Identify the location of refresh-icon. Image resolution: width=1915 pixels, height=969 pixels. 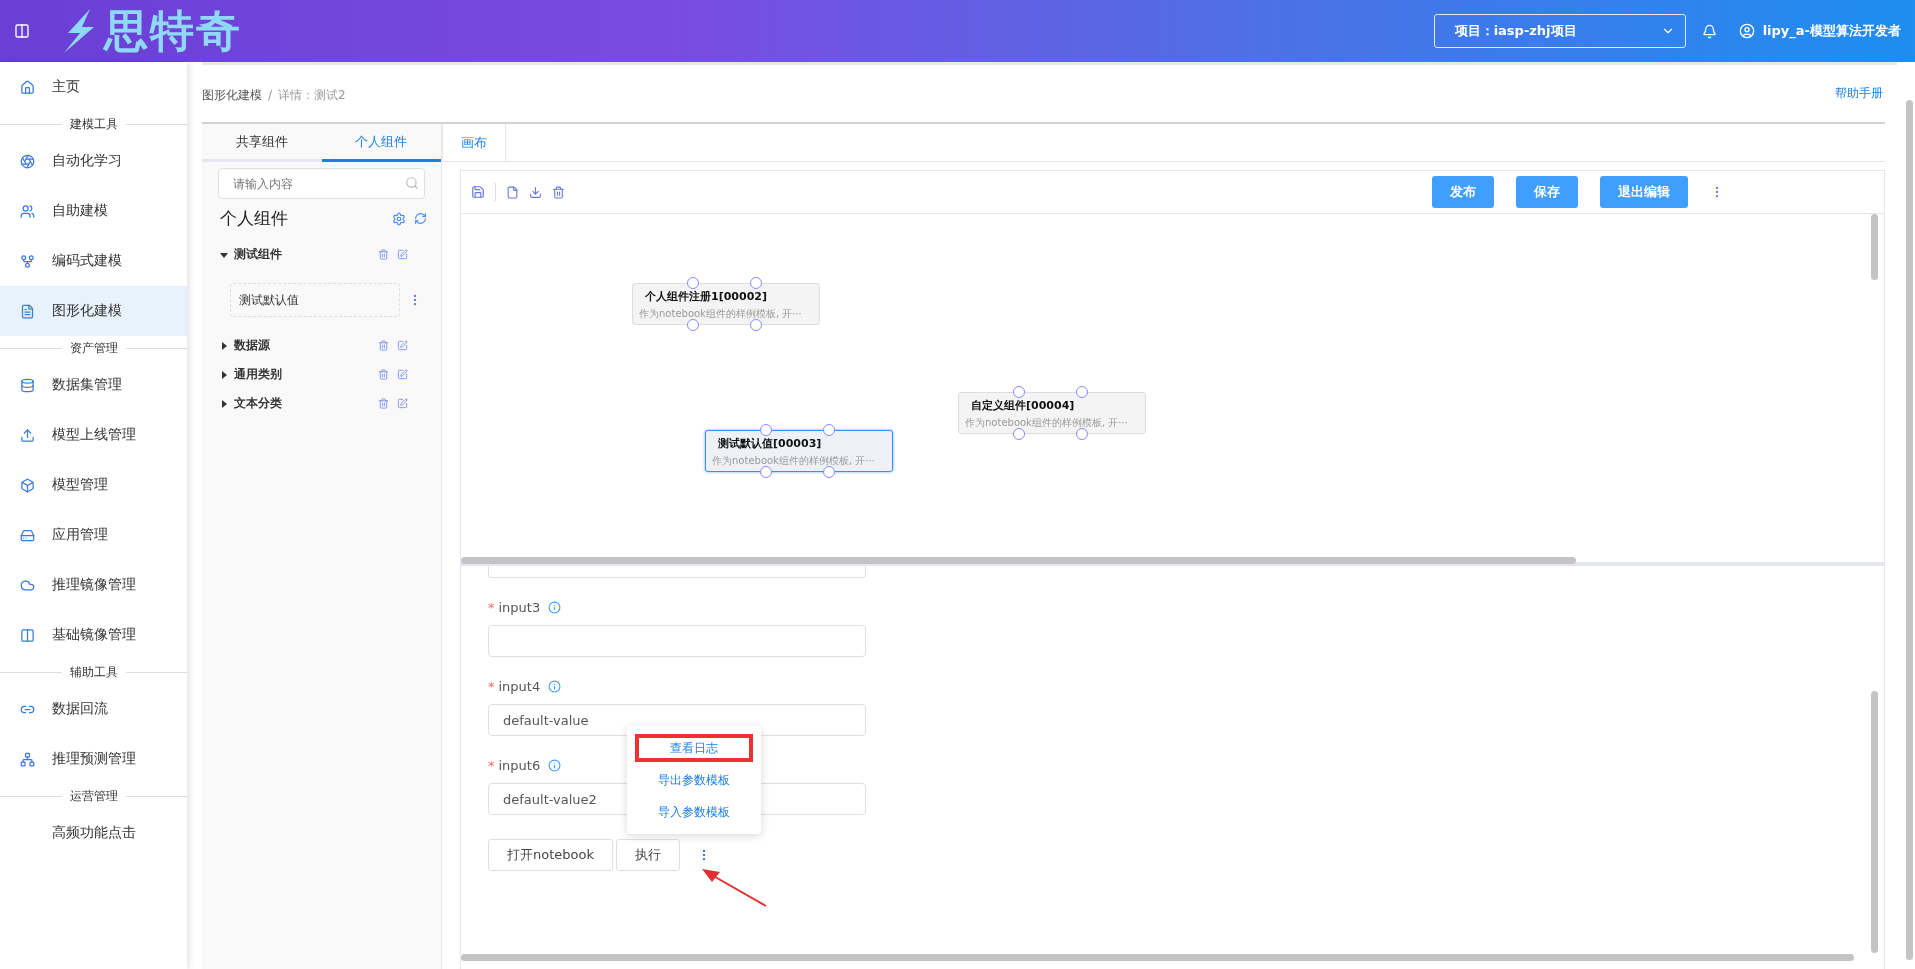
(420, 218).